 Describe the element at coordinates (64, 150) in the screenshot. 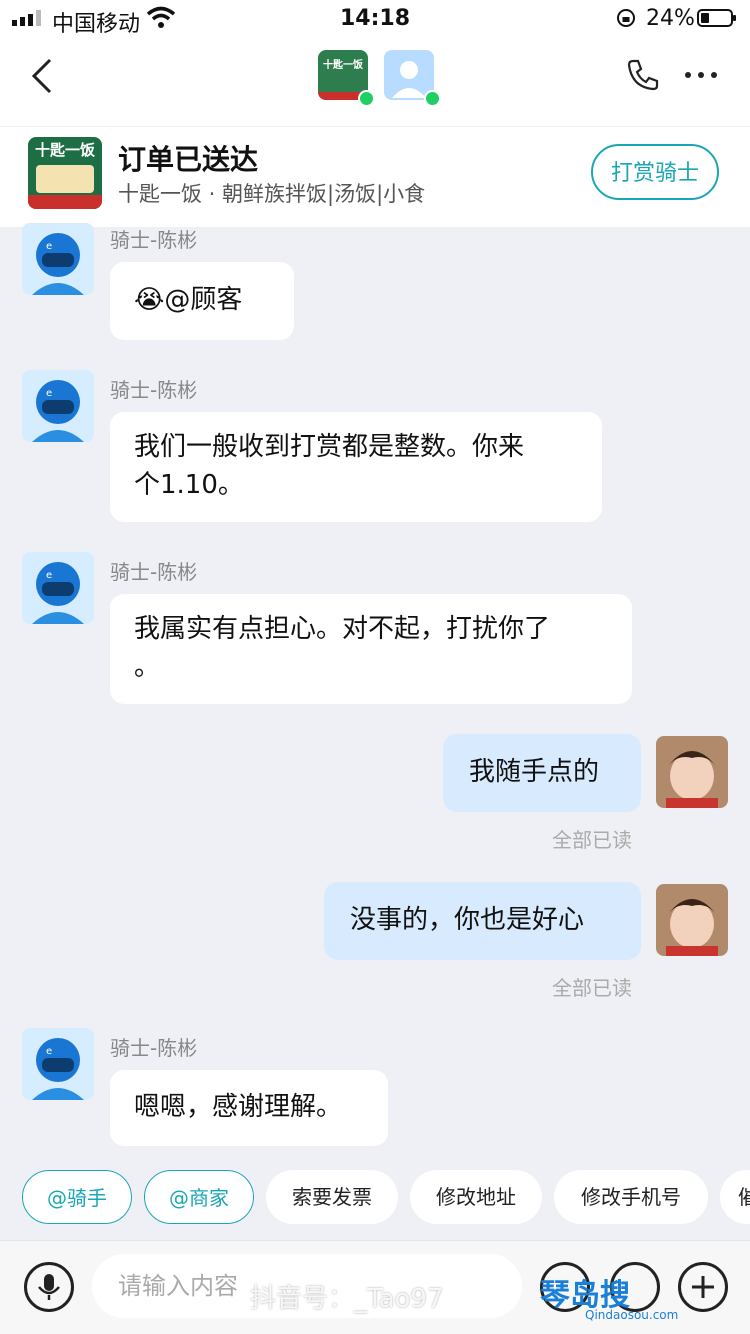

I see `shop-logo-text: 十匙一饭` at that location.